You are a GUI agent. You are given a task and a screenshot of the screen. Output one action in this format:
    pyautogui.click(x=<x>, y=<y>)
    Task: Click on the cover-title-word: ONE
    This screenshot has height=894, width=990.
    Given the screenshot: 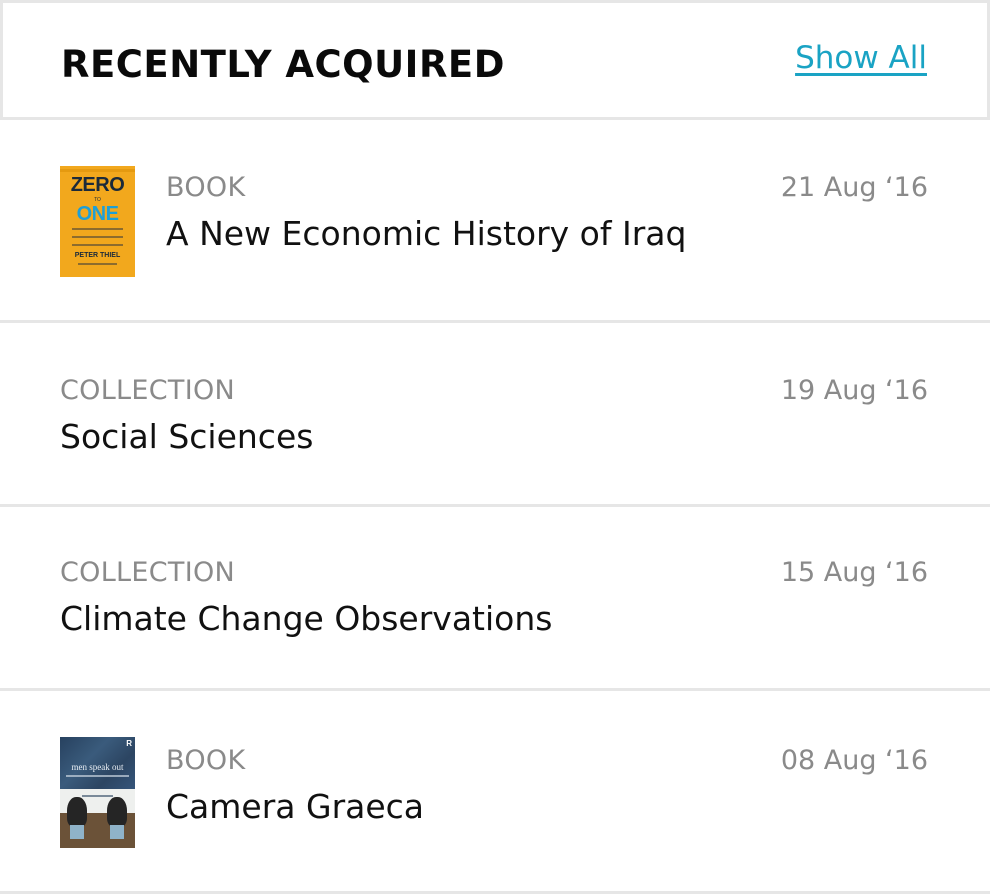 What is the action you would take?
    pyautogui.click(x=97, y=214)
    